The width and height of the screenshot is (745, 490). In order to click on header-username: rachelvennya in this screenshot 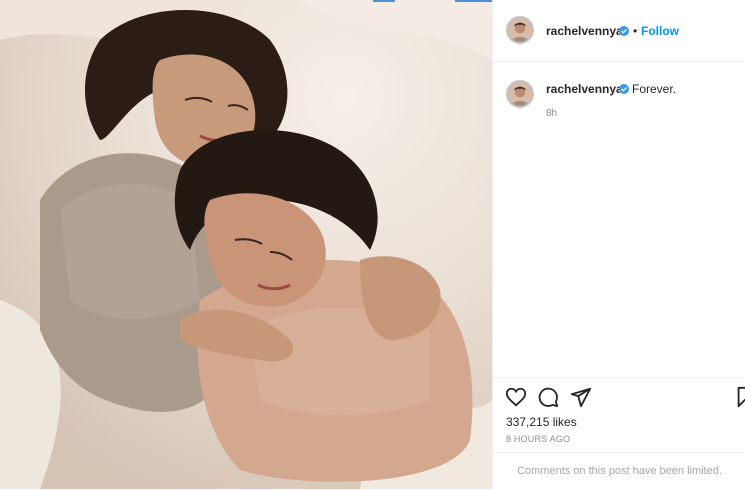, I will do `click(584, 31)`.